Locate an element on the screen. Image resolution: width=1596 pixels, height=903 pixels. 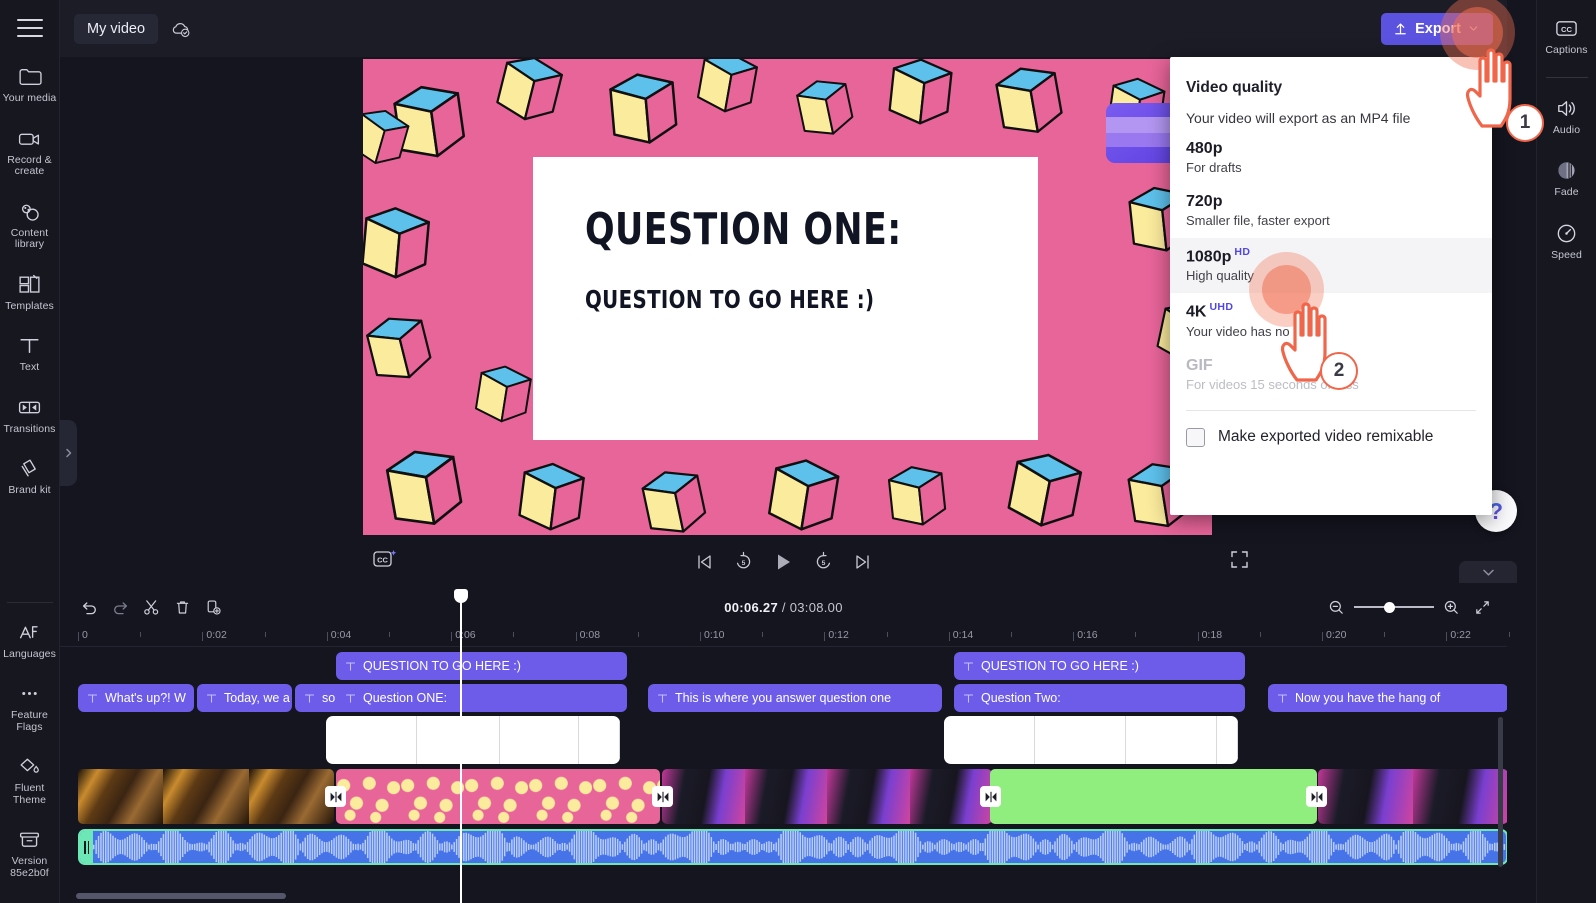
sidebar-item-feature-flags: Feature Flags is located at coordinates (30, 706).